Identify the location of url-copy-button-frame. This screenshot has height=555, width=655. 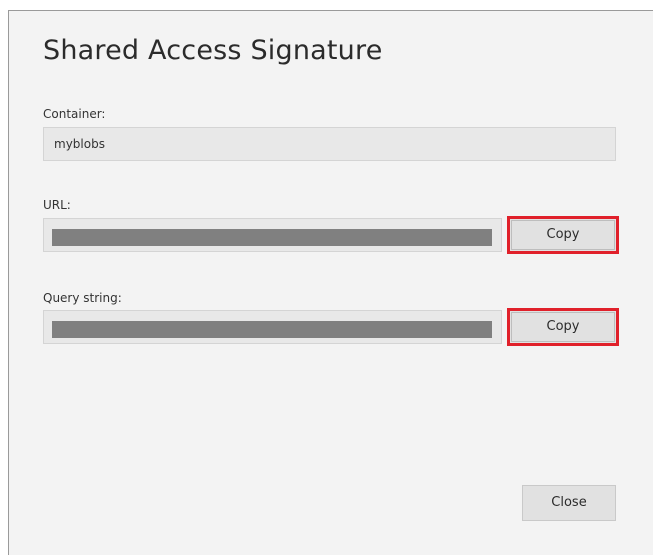
(563, 235).